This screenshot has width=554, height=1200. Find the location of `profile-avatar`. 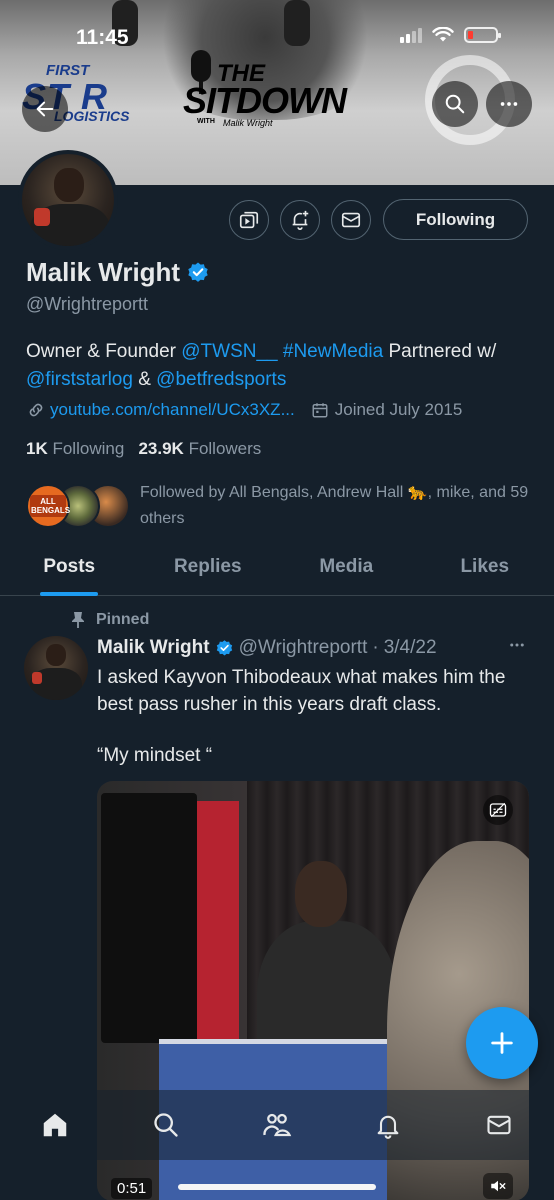

profile-avatar is located at coordinates (68, 200).